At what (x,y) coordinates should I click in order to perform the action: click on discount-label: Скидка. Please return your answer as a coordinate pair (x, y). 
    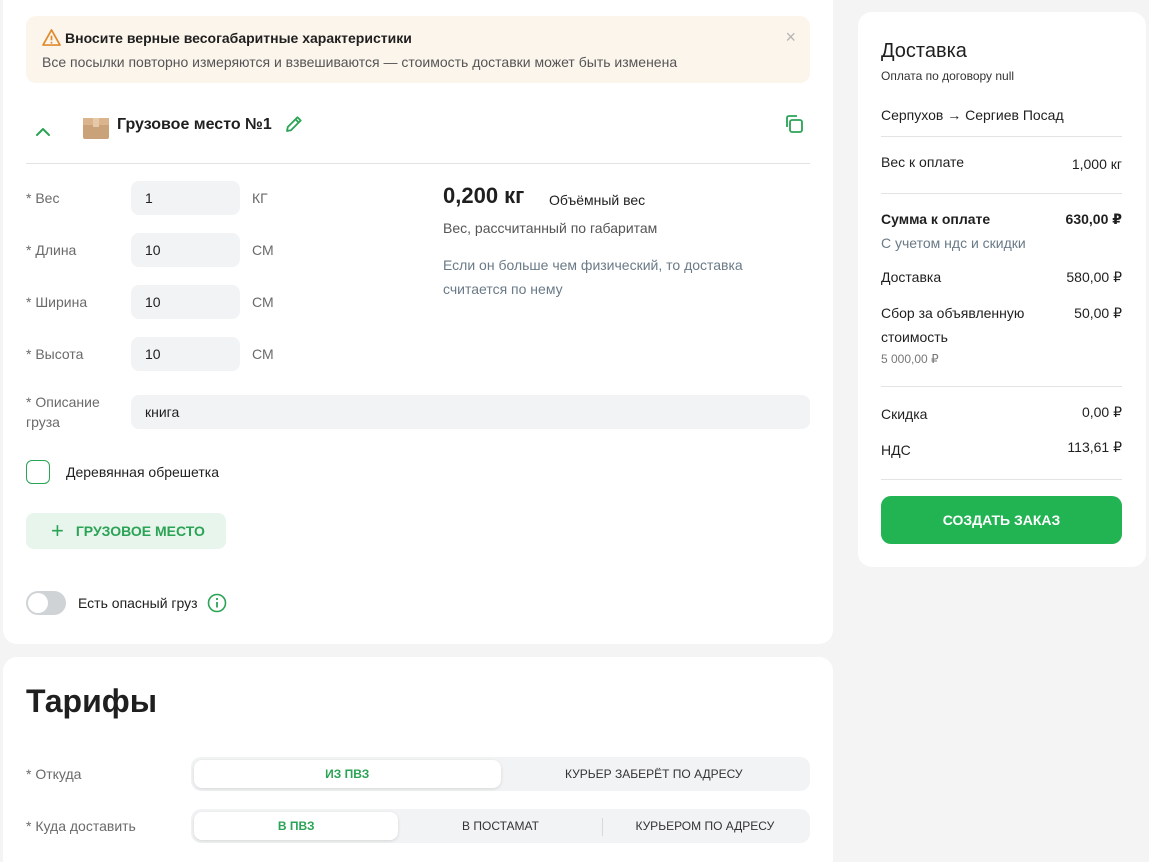
    Looking at the image, I should click on (904, 414).